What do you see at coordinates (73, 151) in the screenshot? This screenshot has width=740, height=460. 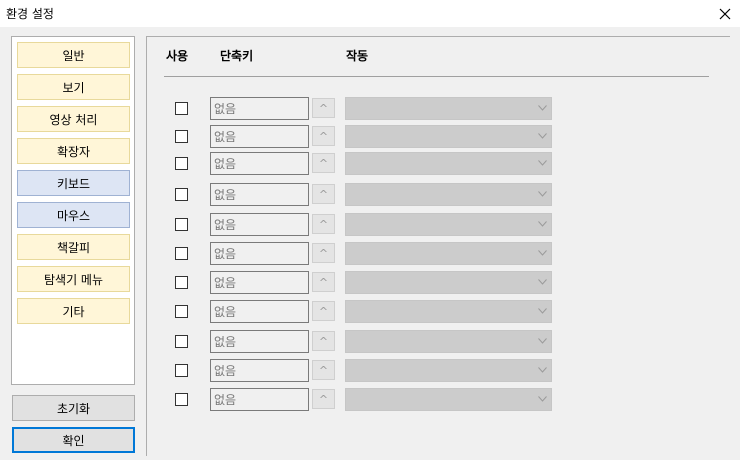 I see `sidebar-item-extensions: 확장자` at bounding box center [73, 151].